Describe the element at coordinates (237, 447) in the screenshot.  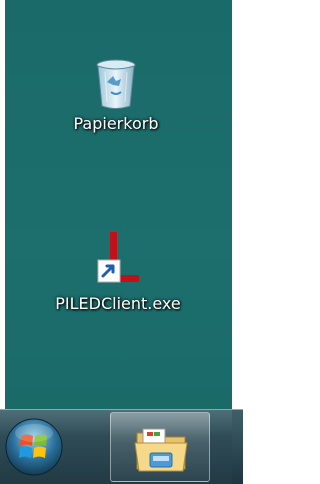
I see `show-desktop-button` at that location.